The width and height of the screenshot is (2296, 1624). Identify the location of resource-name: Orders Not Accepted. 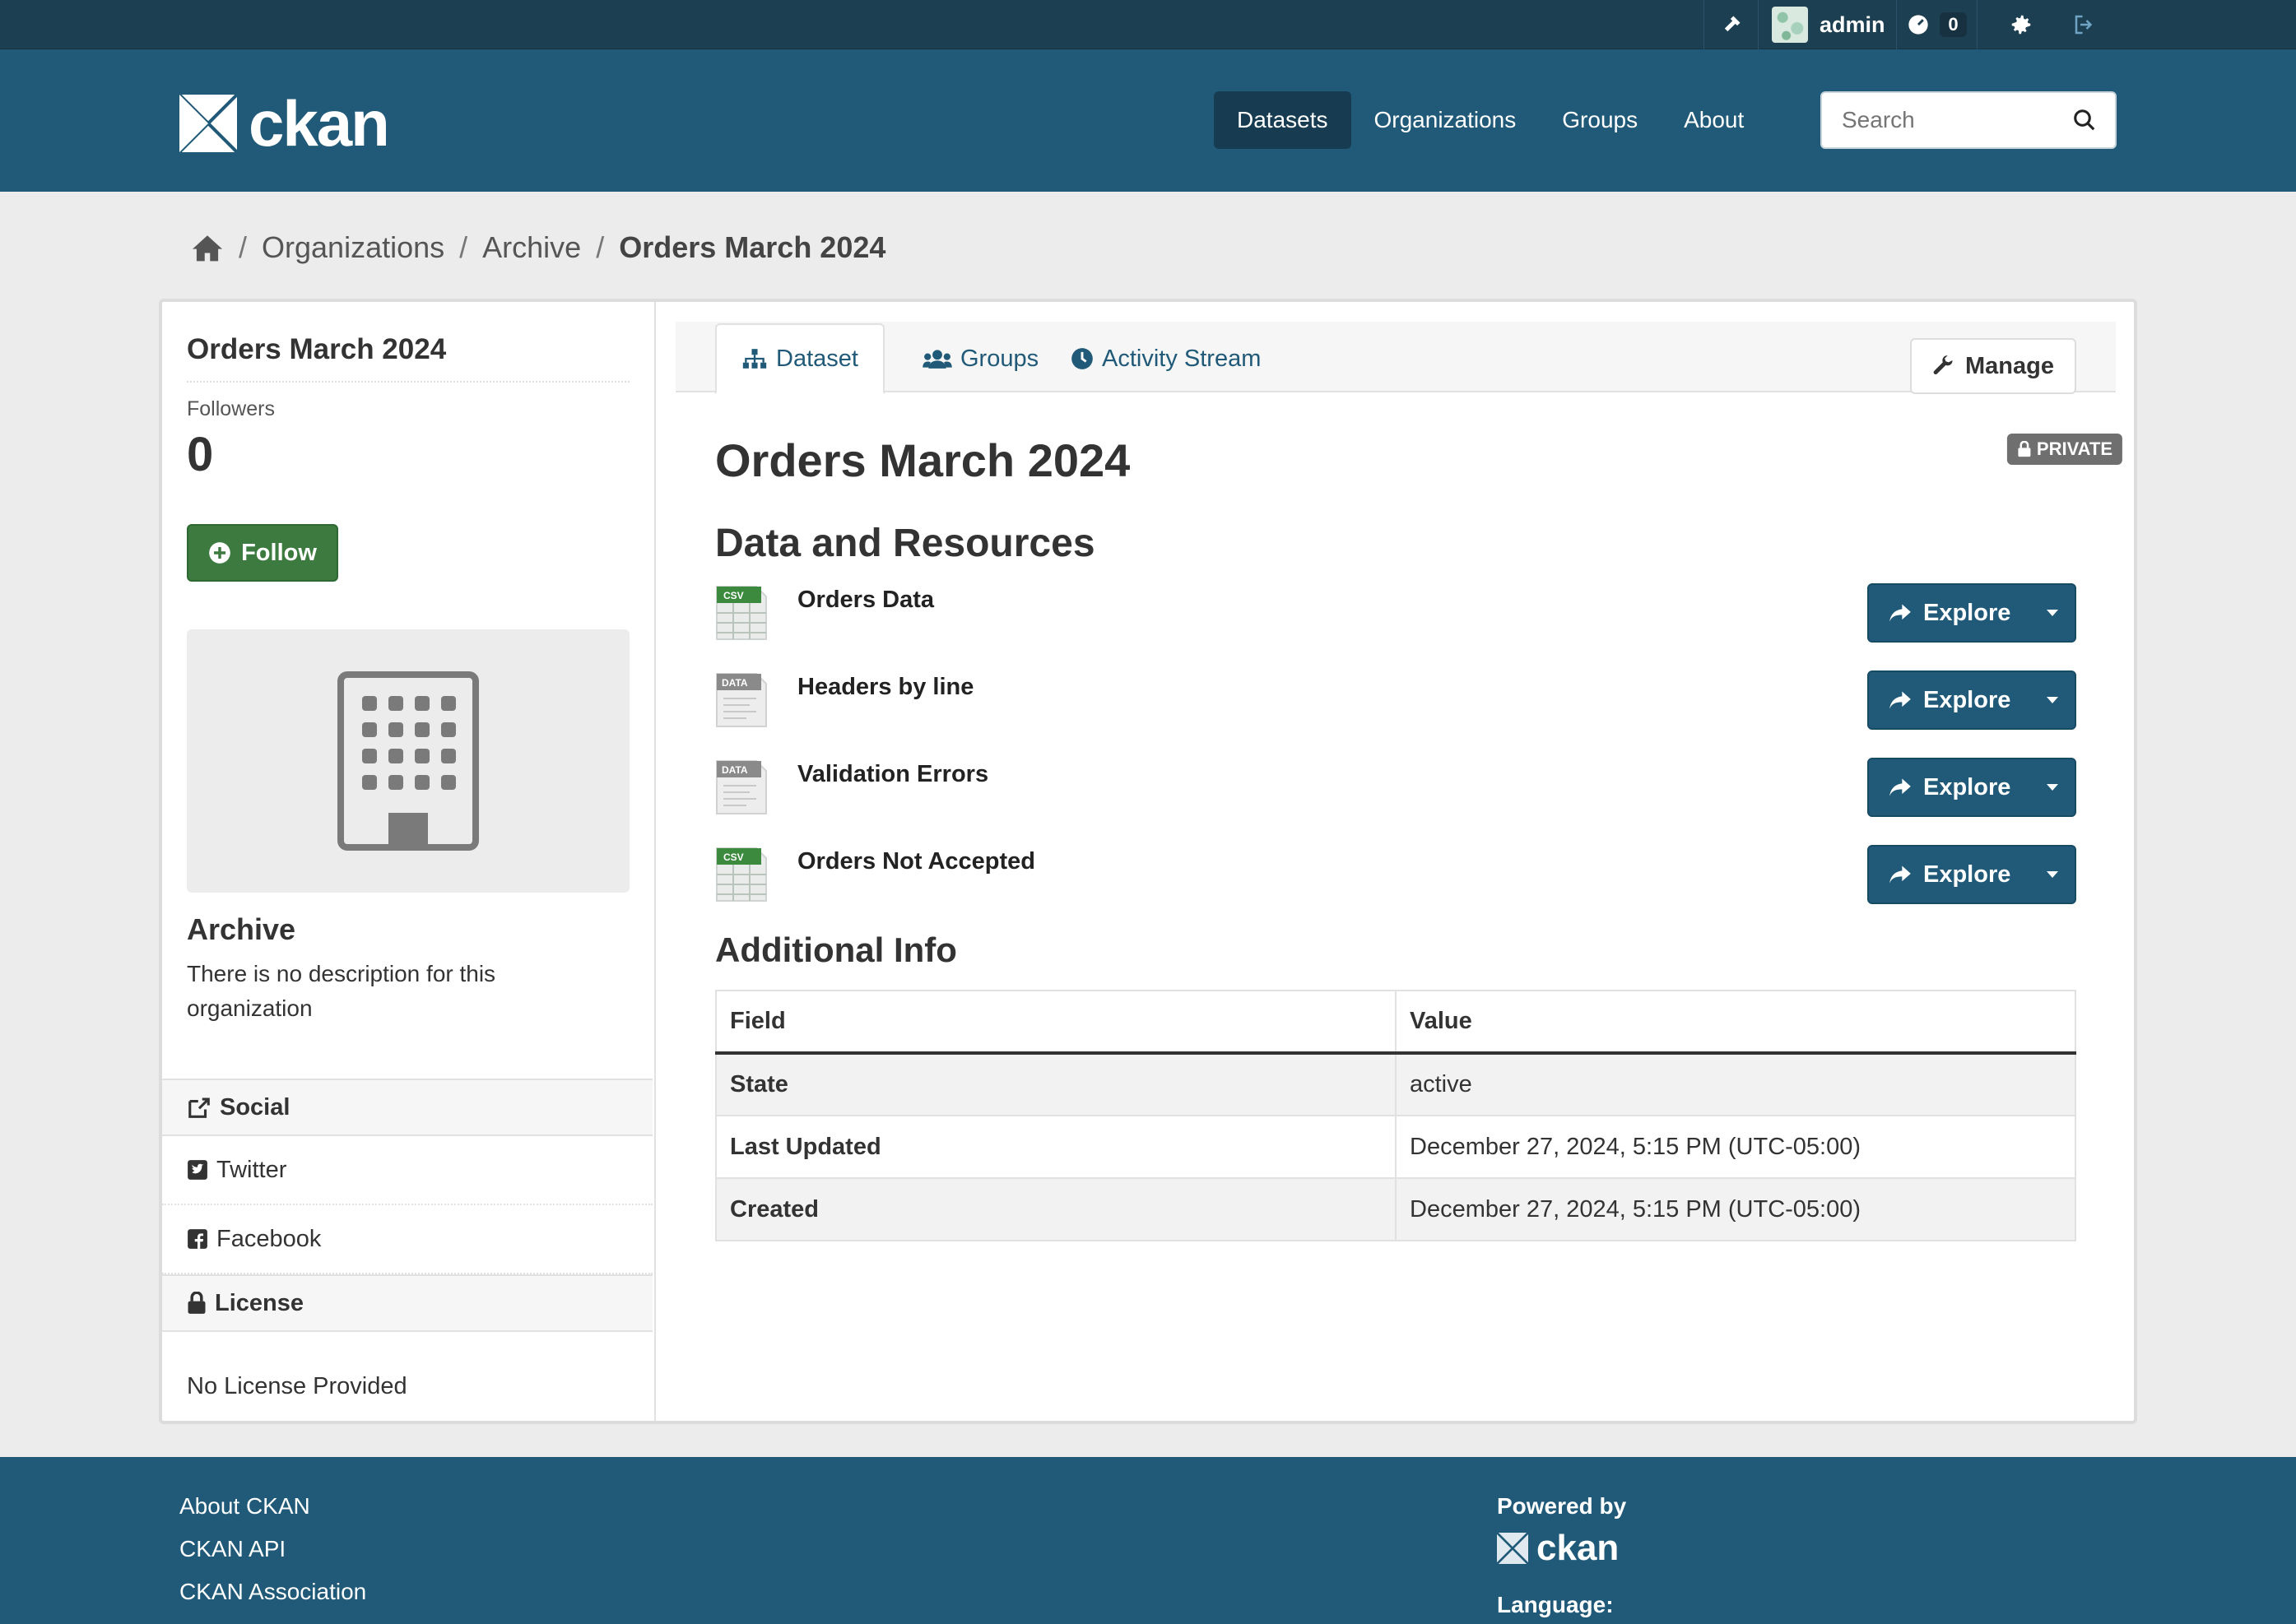
(916, 861).